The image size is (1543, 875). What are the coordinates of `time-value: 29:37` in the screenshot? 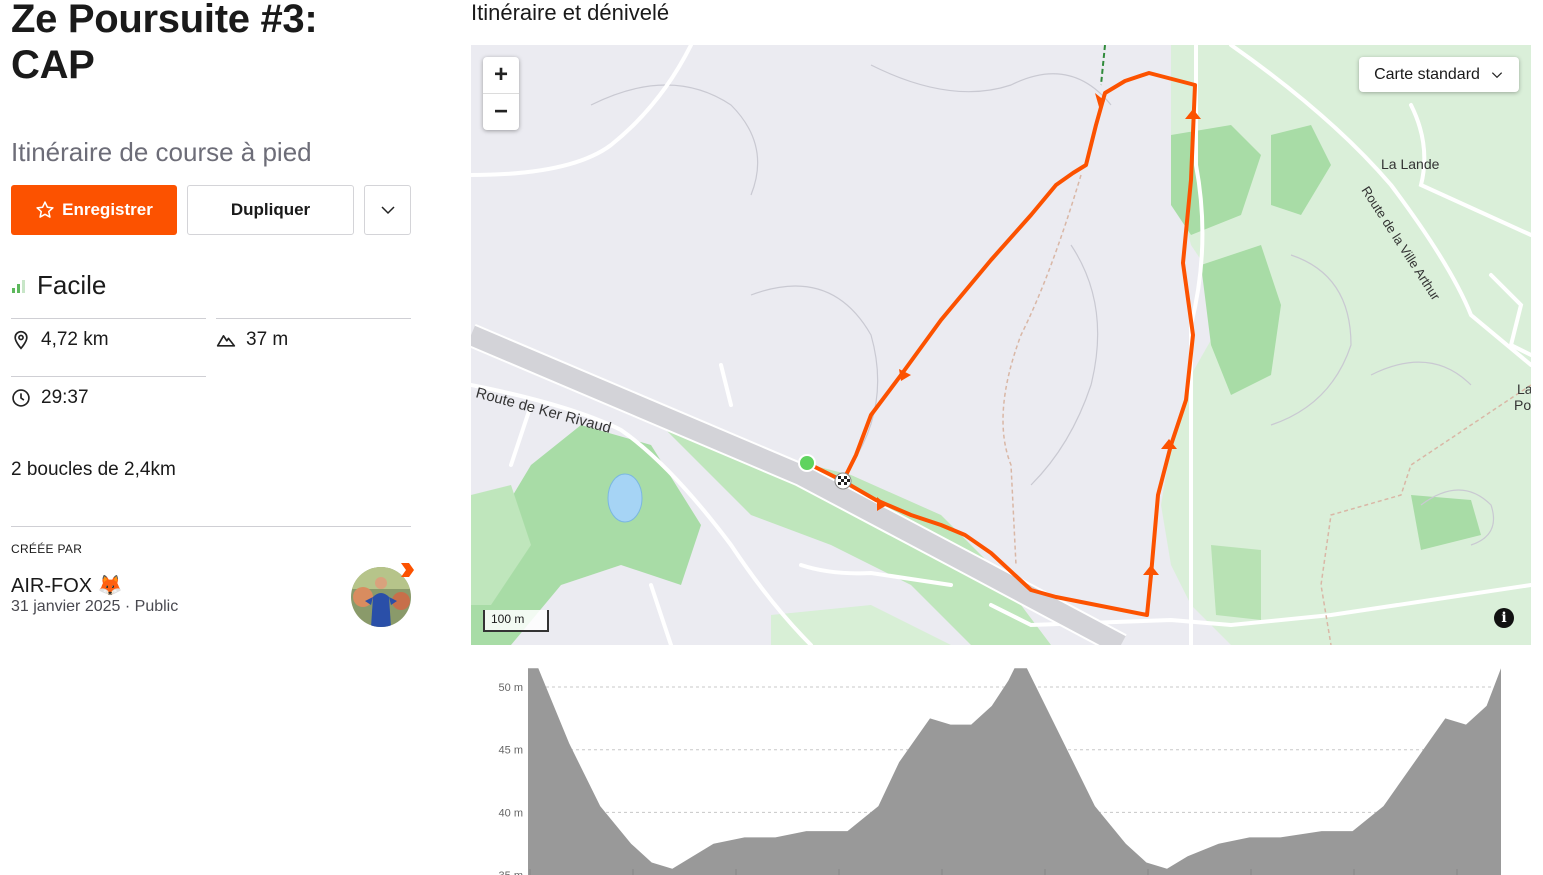 It's located at (65, 397).